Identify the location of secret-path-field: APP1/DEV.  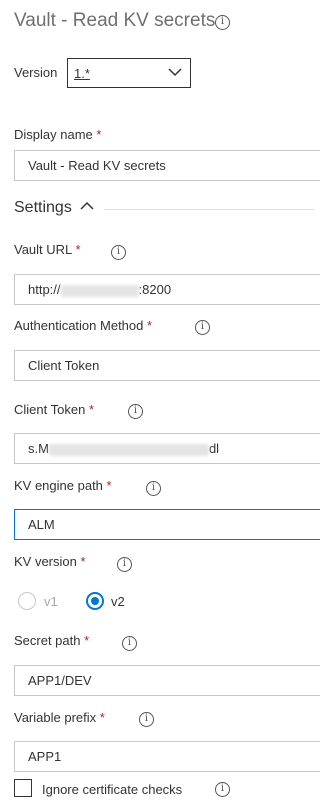
(167, 680).